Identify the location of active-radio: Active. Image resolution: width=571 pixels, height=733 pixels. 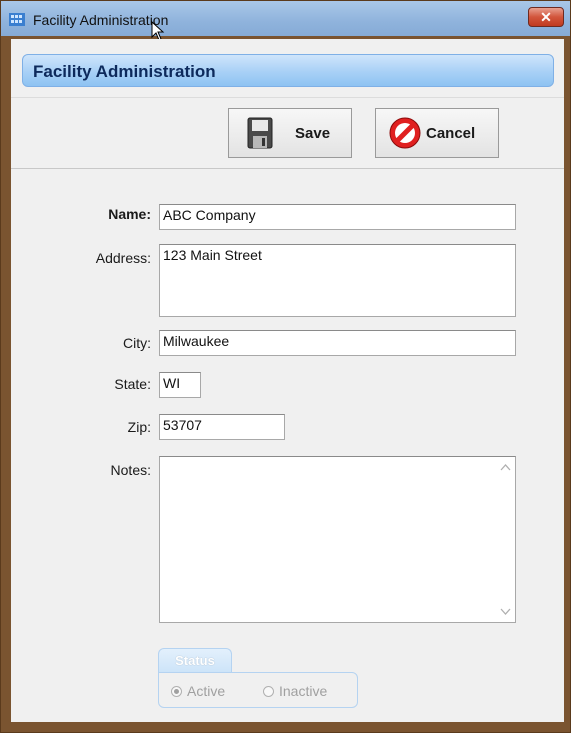
(198, 691).